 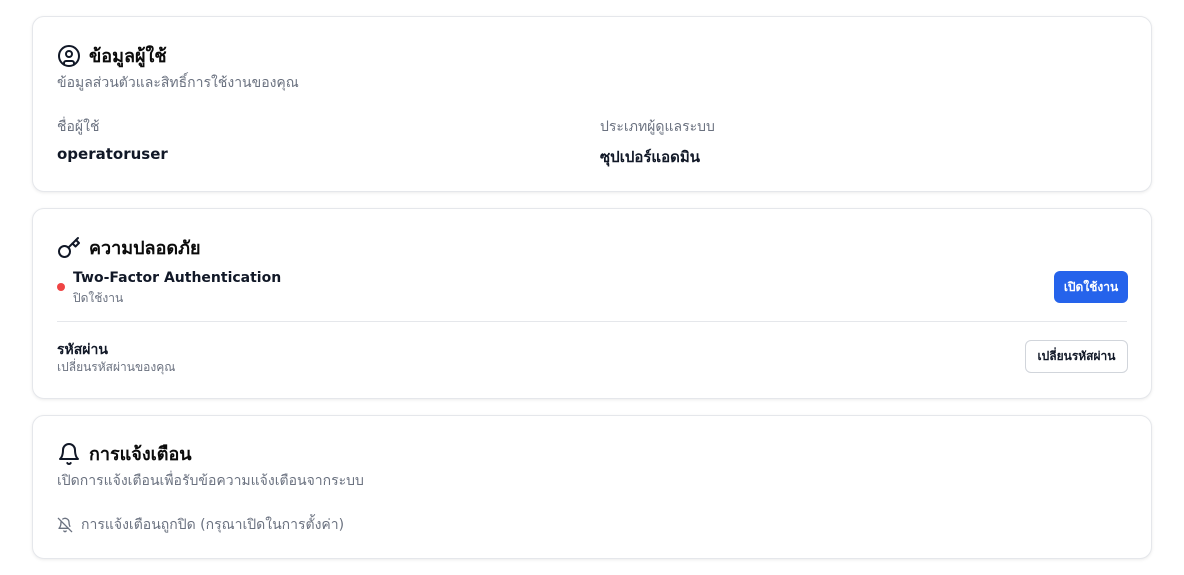 I want to click on user-circle-icon, so click(x=69, y=55).